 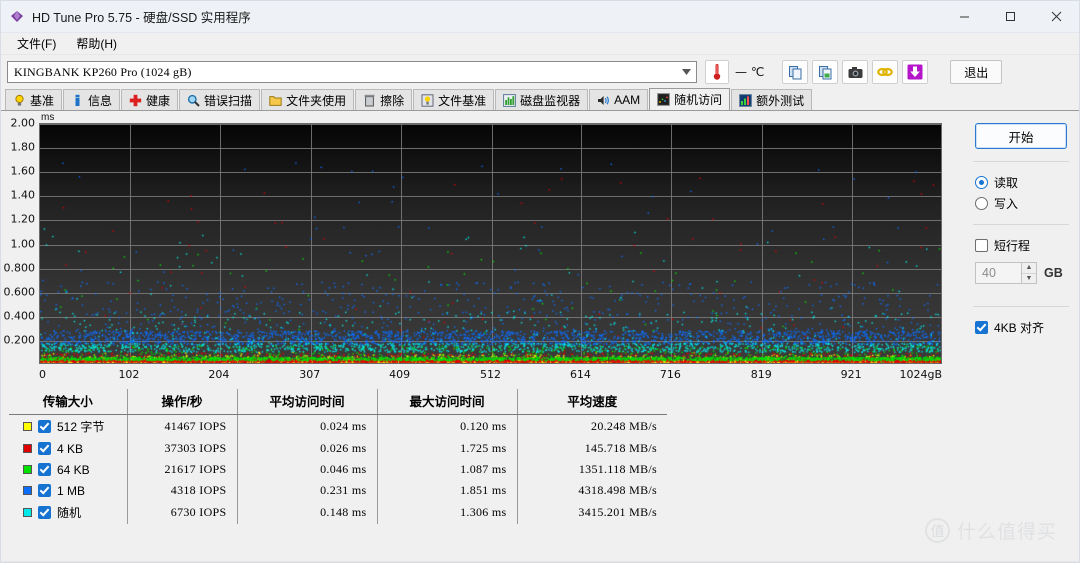 I want to click on info-icon, so click(x=77, y=100).